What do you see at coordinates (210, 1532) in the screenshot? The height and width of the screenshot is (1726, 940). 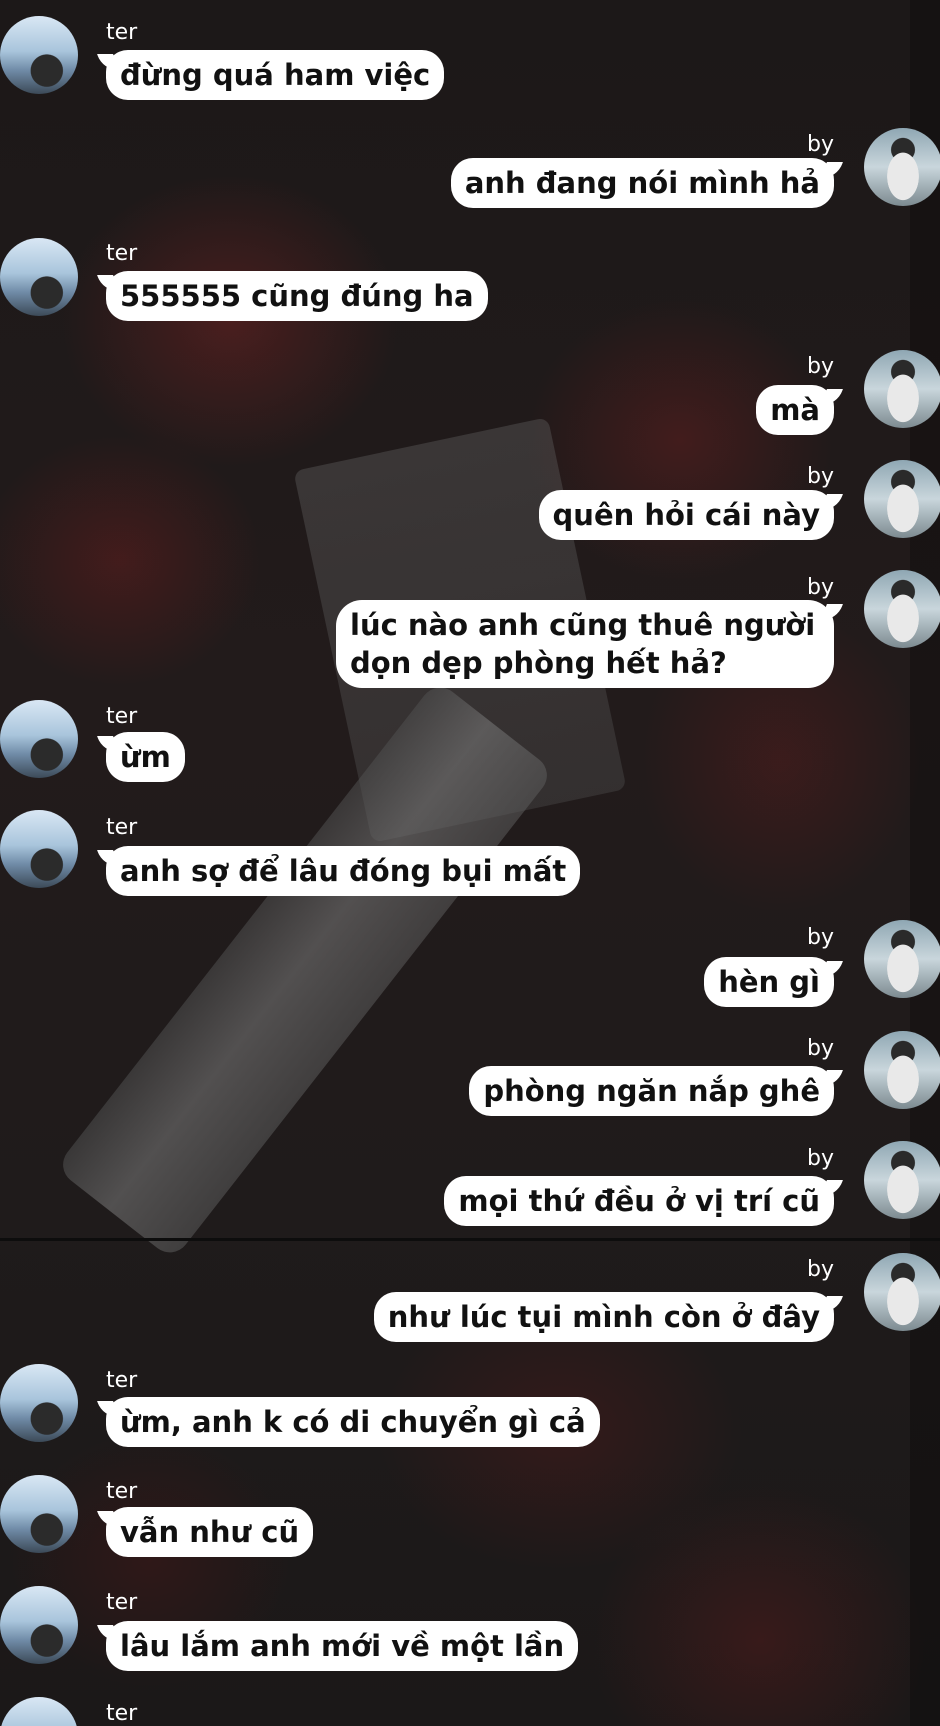 I see `message-bubble-ter: vẫn như cũ` at bounding box center [210, 1532].